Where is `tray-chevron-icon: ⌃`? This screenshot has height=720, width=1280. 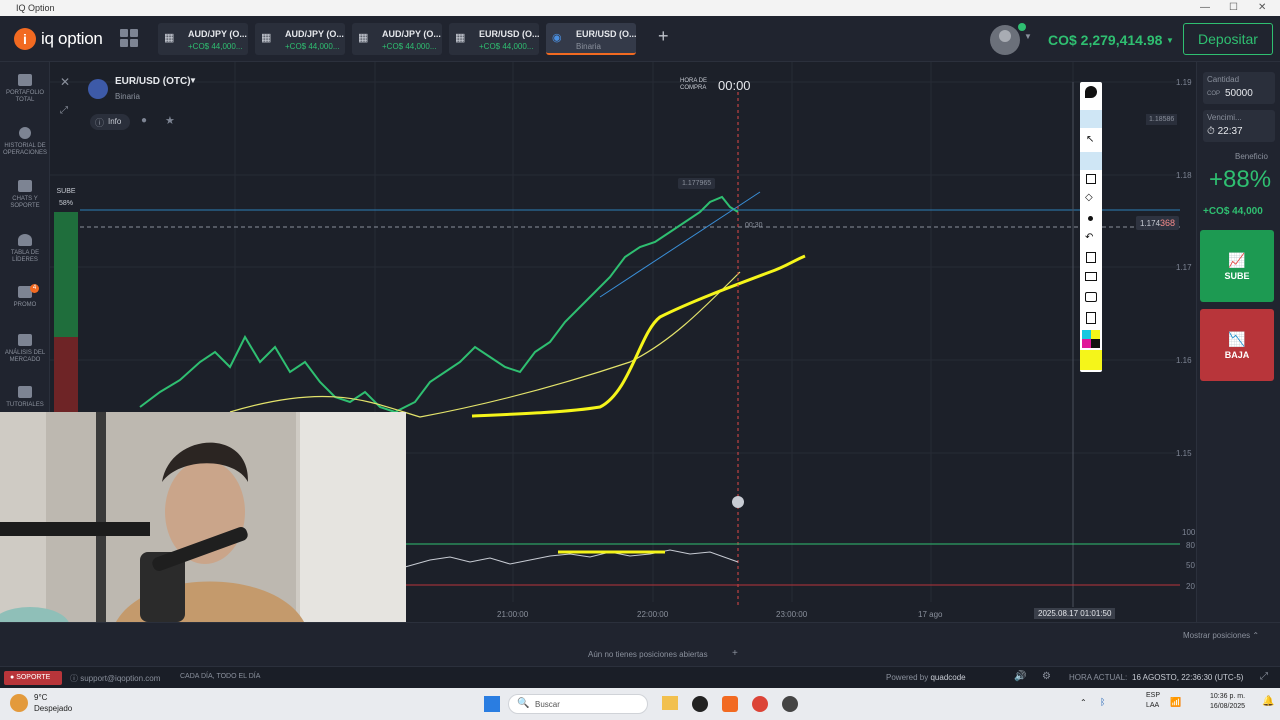
tray-chevron-icon: ⌃ is located at coordinates (1083, 702).